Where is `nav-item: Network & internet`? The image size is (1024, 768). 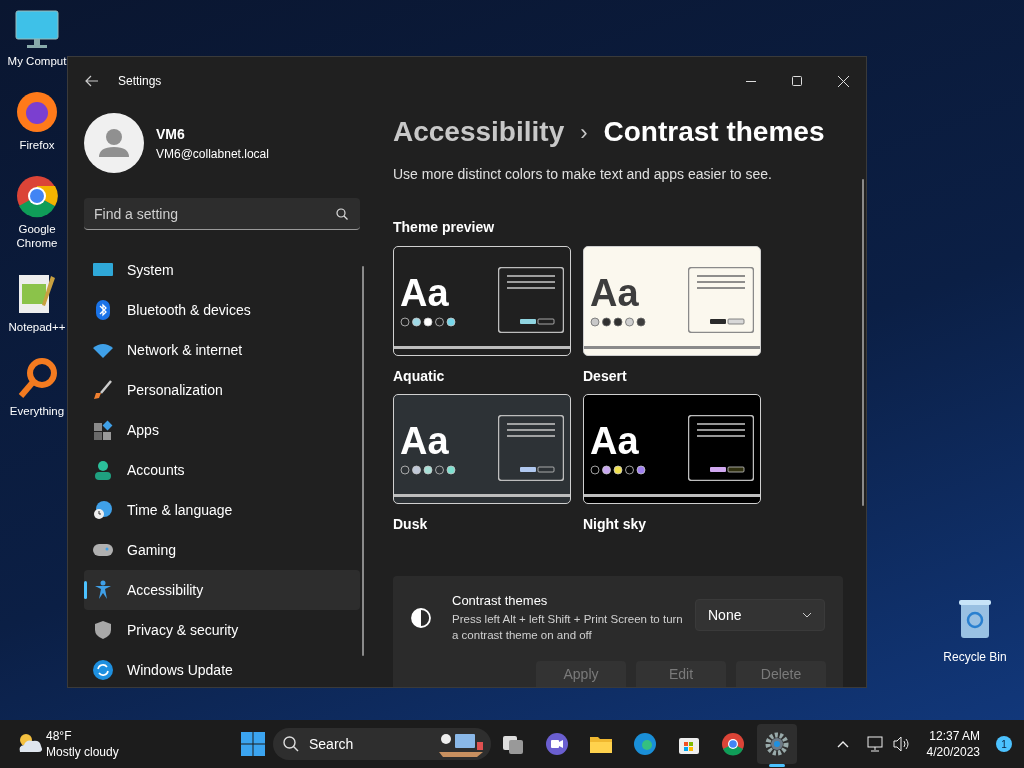 nav-item: Network & internet is located at coordinates (222, 350).